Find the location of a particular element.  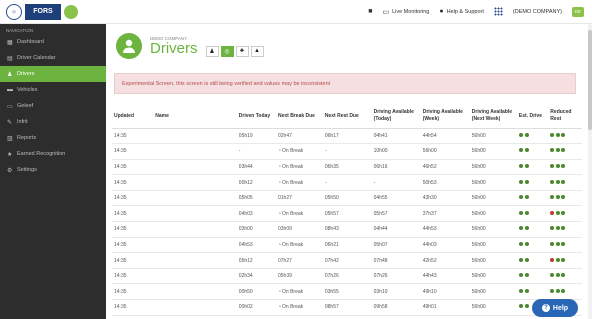

live-monitoring-label: Live Monitoring is located at coordinates (411, 11).